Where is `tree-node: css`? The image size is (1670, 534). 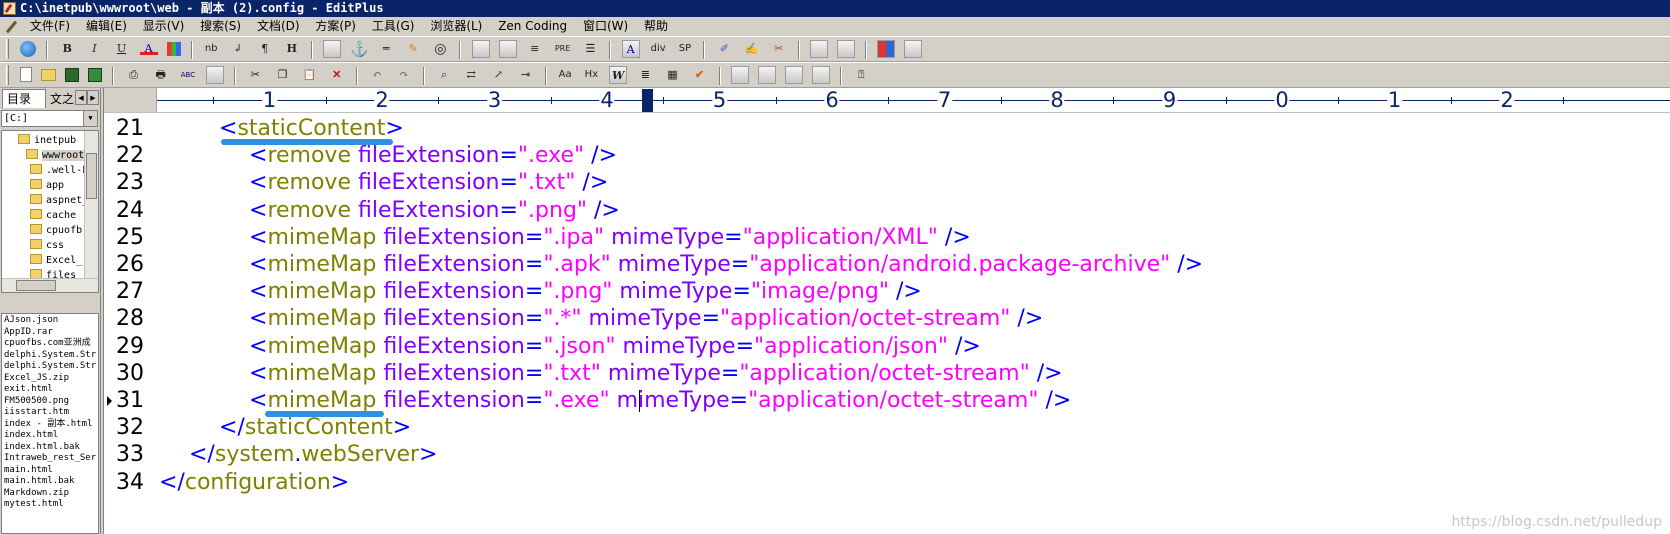 tree-node: css is located at coordinates (47, 245).